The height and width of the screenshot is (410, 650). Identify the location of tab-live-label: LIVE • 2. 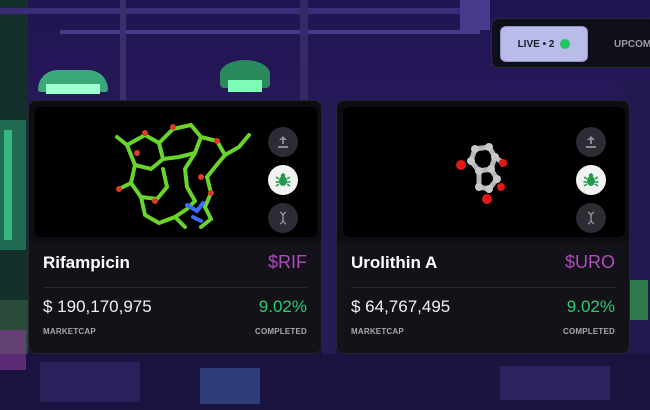
(536, 44).